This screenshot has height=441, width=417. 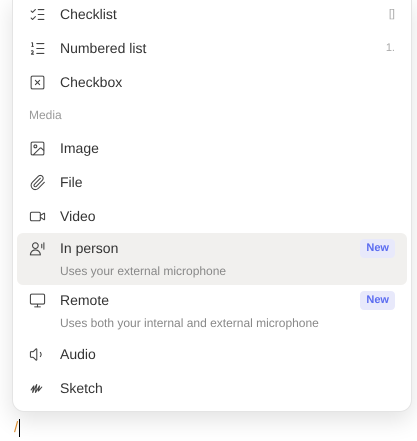 What do you see at coordinates (212, 15) in the screenshot?
I see `menu-item: Checklist []` at bounding box center [212, 15].